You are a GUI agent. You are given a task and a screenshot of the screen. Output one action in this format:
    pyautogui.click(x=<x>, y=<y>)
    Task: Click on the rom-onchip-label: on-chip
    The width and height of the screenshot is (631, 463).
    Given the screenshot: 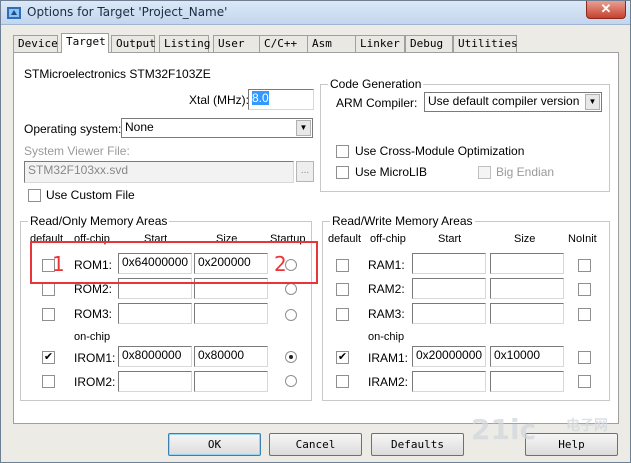 What is the action you would take?
    pyautogui.click(x=92, y=337)
    